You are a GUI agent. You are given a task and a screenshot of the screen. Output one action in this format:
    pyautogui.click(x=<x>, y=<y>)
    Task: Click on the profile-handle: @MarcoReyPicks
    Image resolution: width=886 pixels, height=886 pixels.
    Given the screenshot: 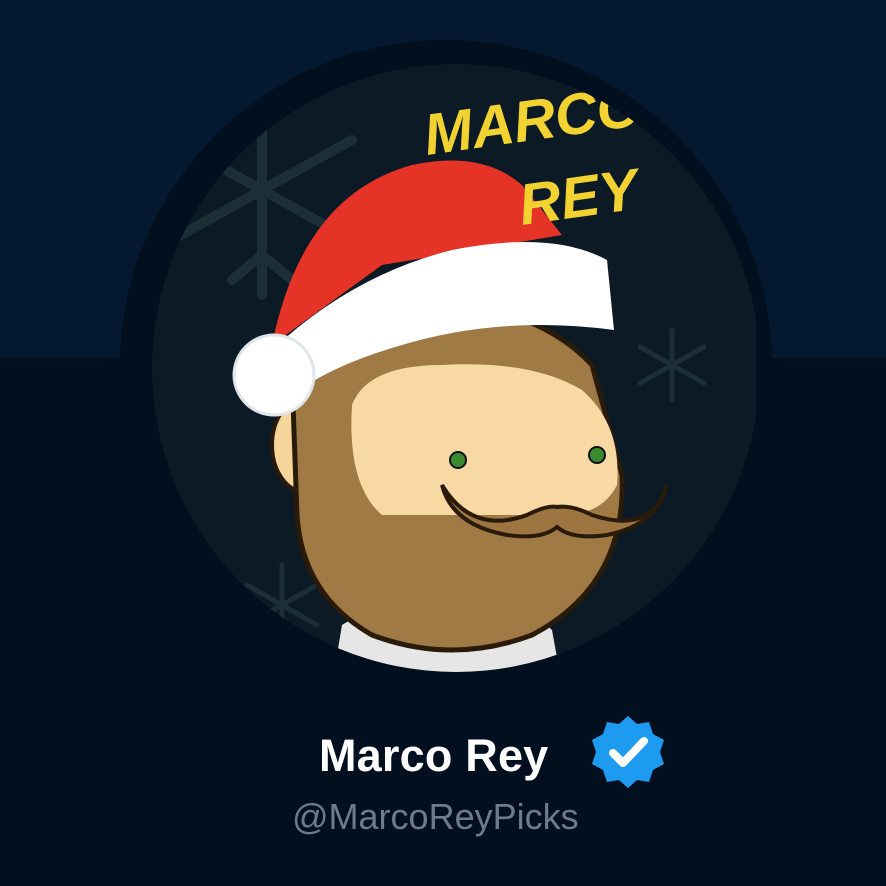 What is the action you would take?
    pyautogui.click(x=435, y=816)
    